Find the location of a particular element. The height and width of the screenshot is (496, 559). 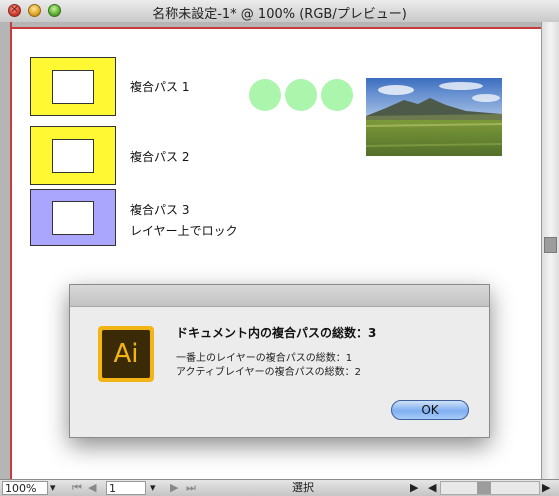

window-title: 名称未設定-1* @ 100% (RGB/プレビュー) is located at coordinates (279, 14).